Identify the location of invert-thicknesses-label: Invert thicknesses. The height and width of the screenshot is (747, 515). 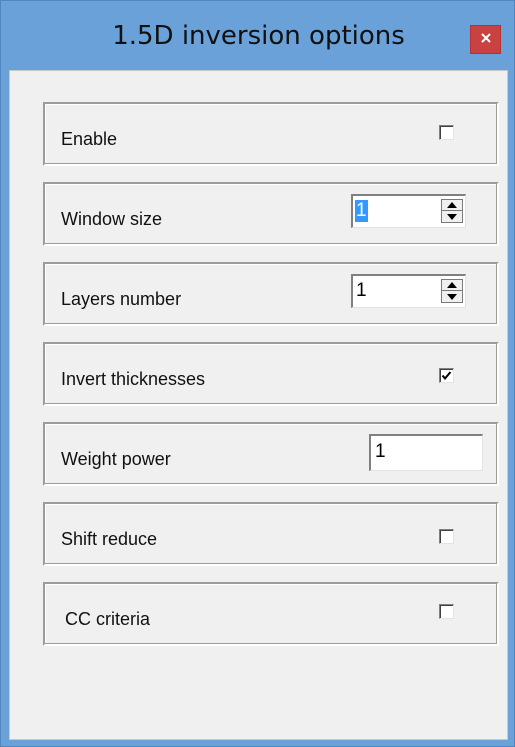
(133, 379).